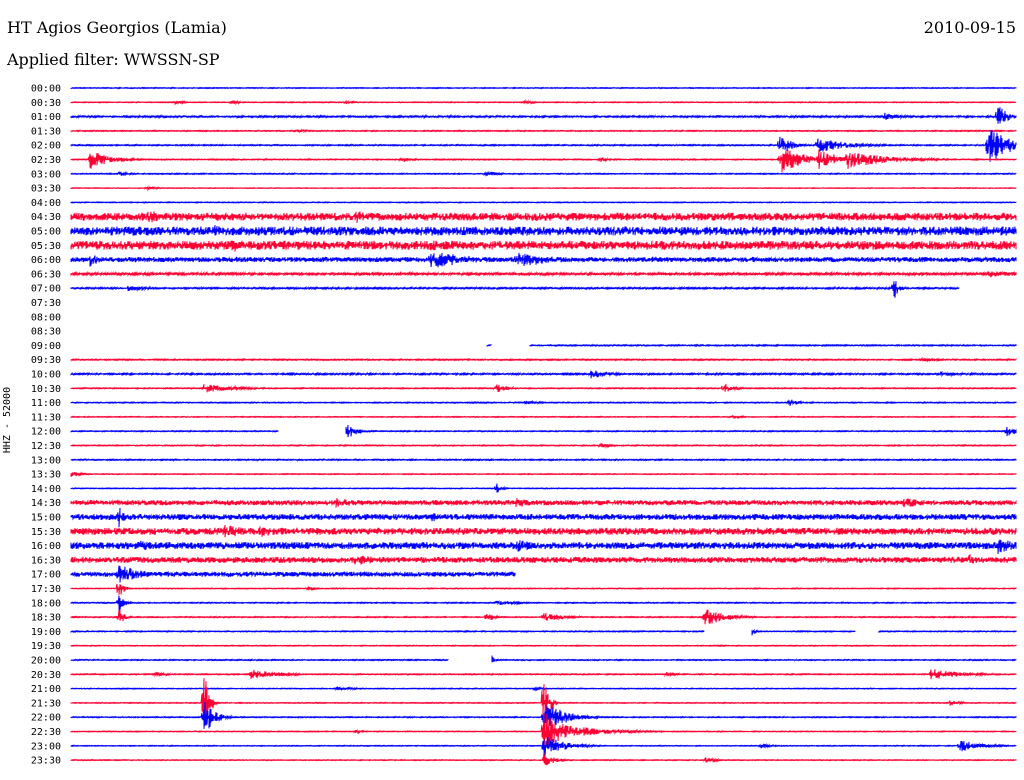  What do you see at coordinates (46, 560) in the screenshot?
I see `time-label: 16:30` at bounding box center [46, 560].